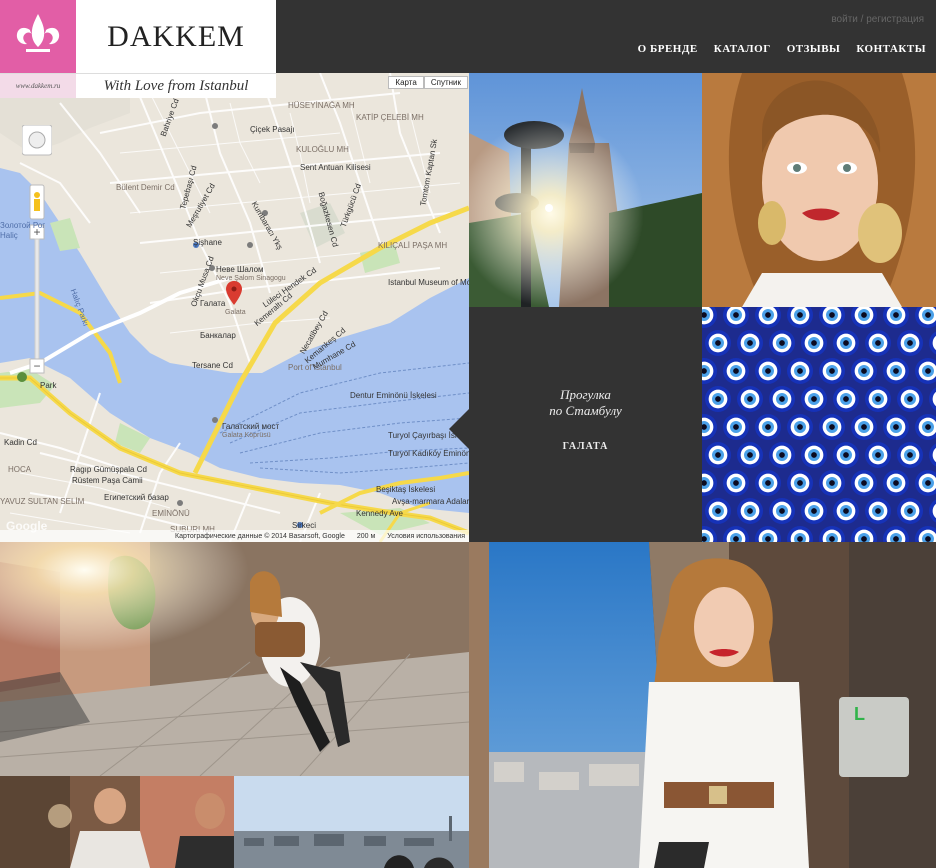  What do you see at coordinates (351, 822) in the screenshot?
I see `photo-istanbul-skyline` at bounding box center [351, 822].